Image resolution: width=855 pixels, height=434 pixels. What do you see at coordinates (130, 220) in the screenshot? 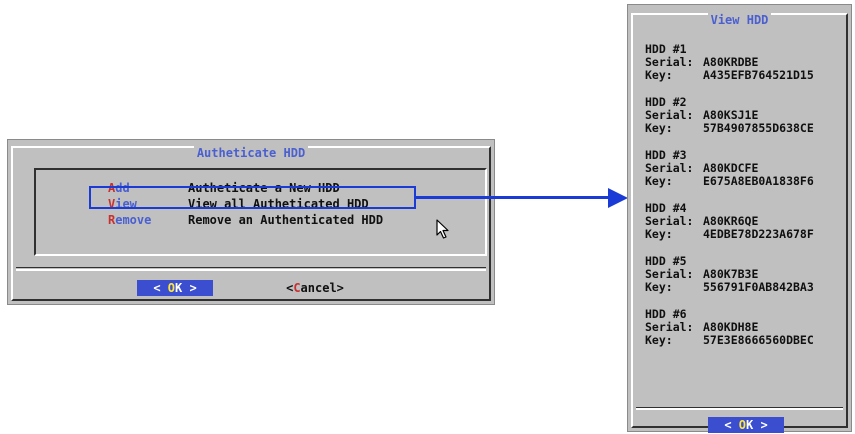
I see `menu-item-tag: Remove` at bounding box center [130, 220].